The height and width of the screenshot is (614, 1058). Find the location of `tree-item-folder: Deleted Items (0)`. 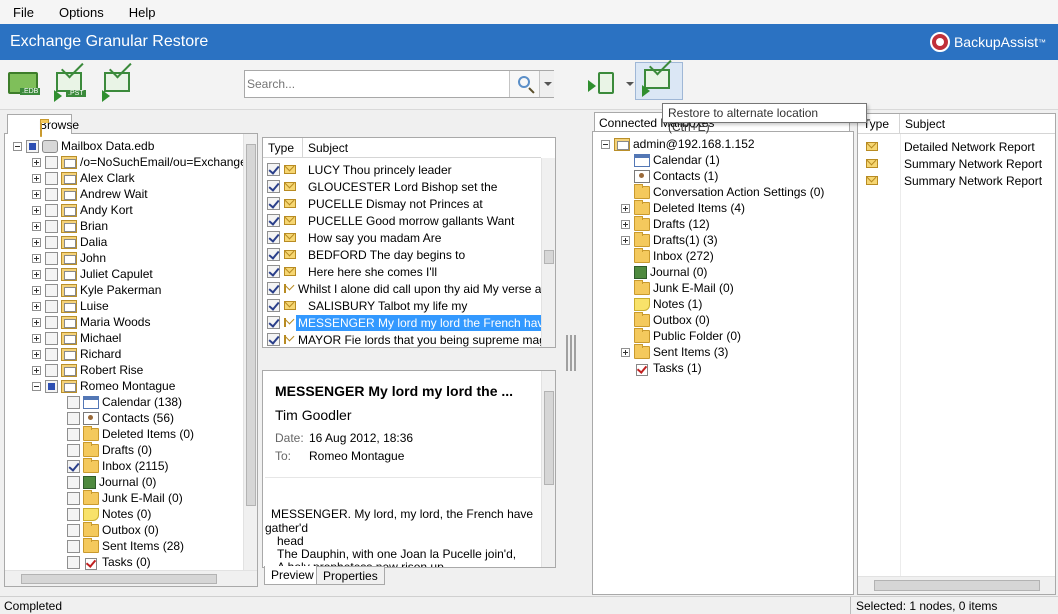

tree-item-folder: Deleted Items (0) is located at coordinates (124, 433).